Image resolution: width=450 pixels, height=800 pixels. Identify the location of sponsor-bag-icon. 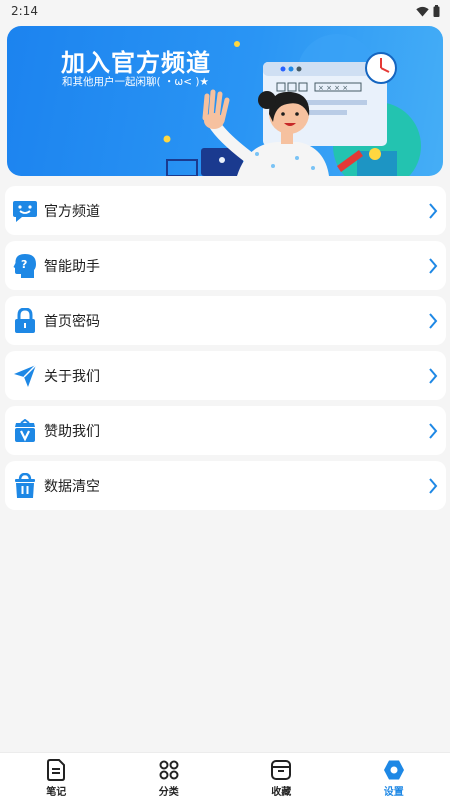
(25, 431).